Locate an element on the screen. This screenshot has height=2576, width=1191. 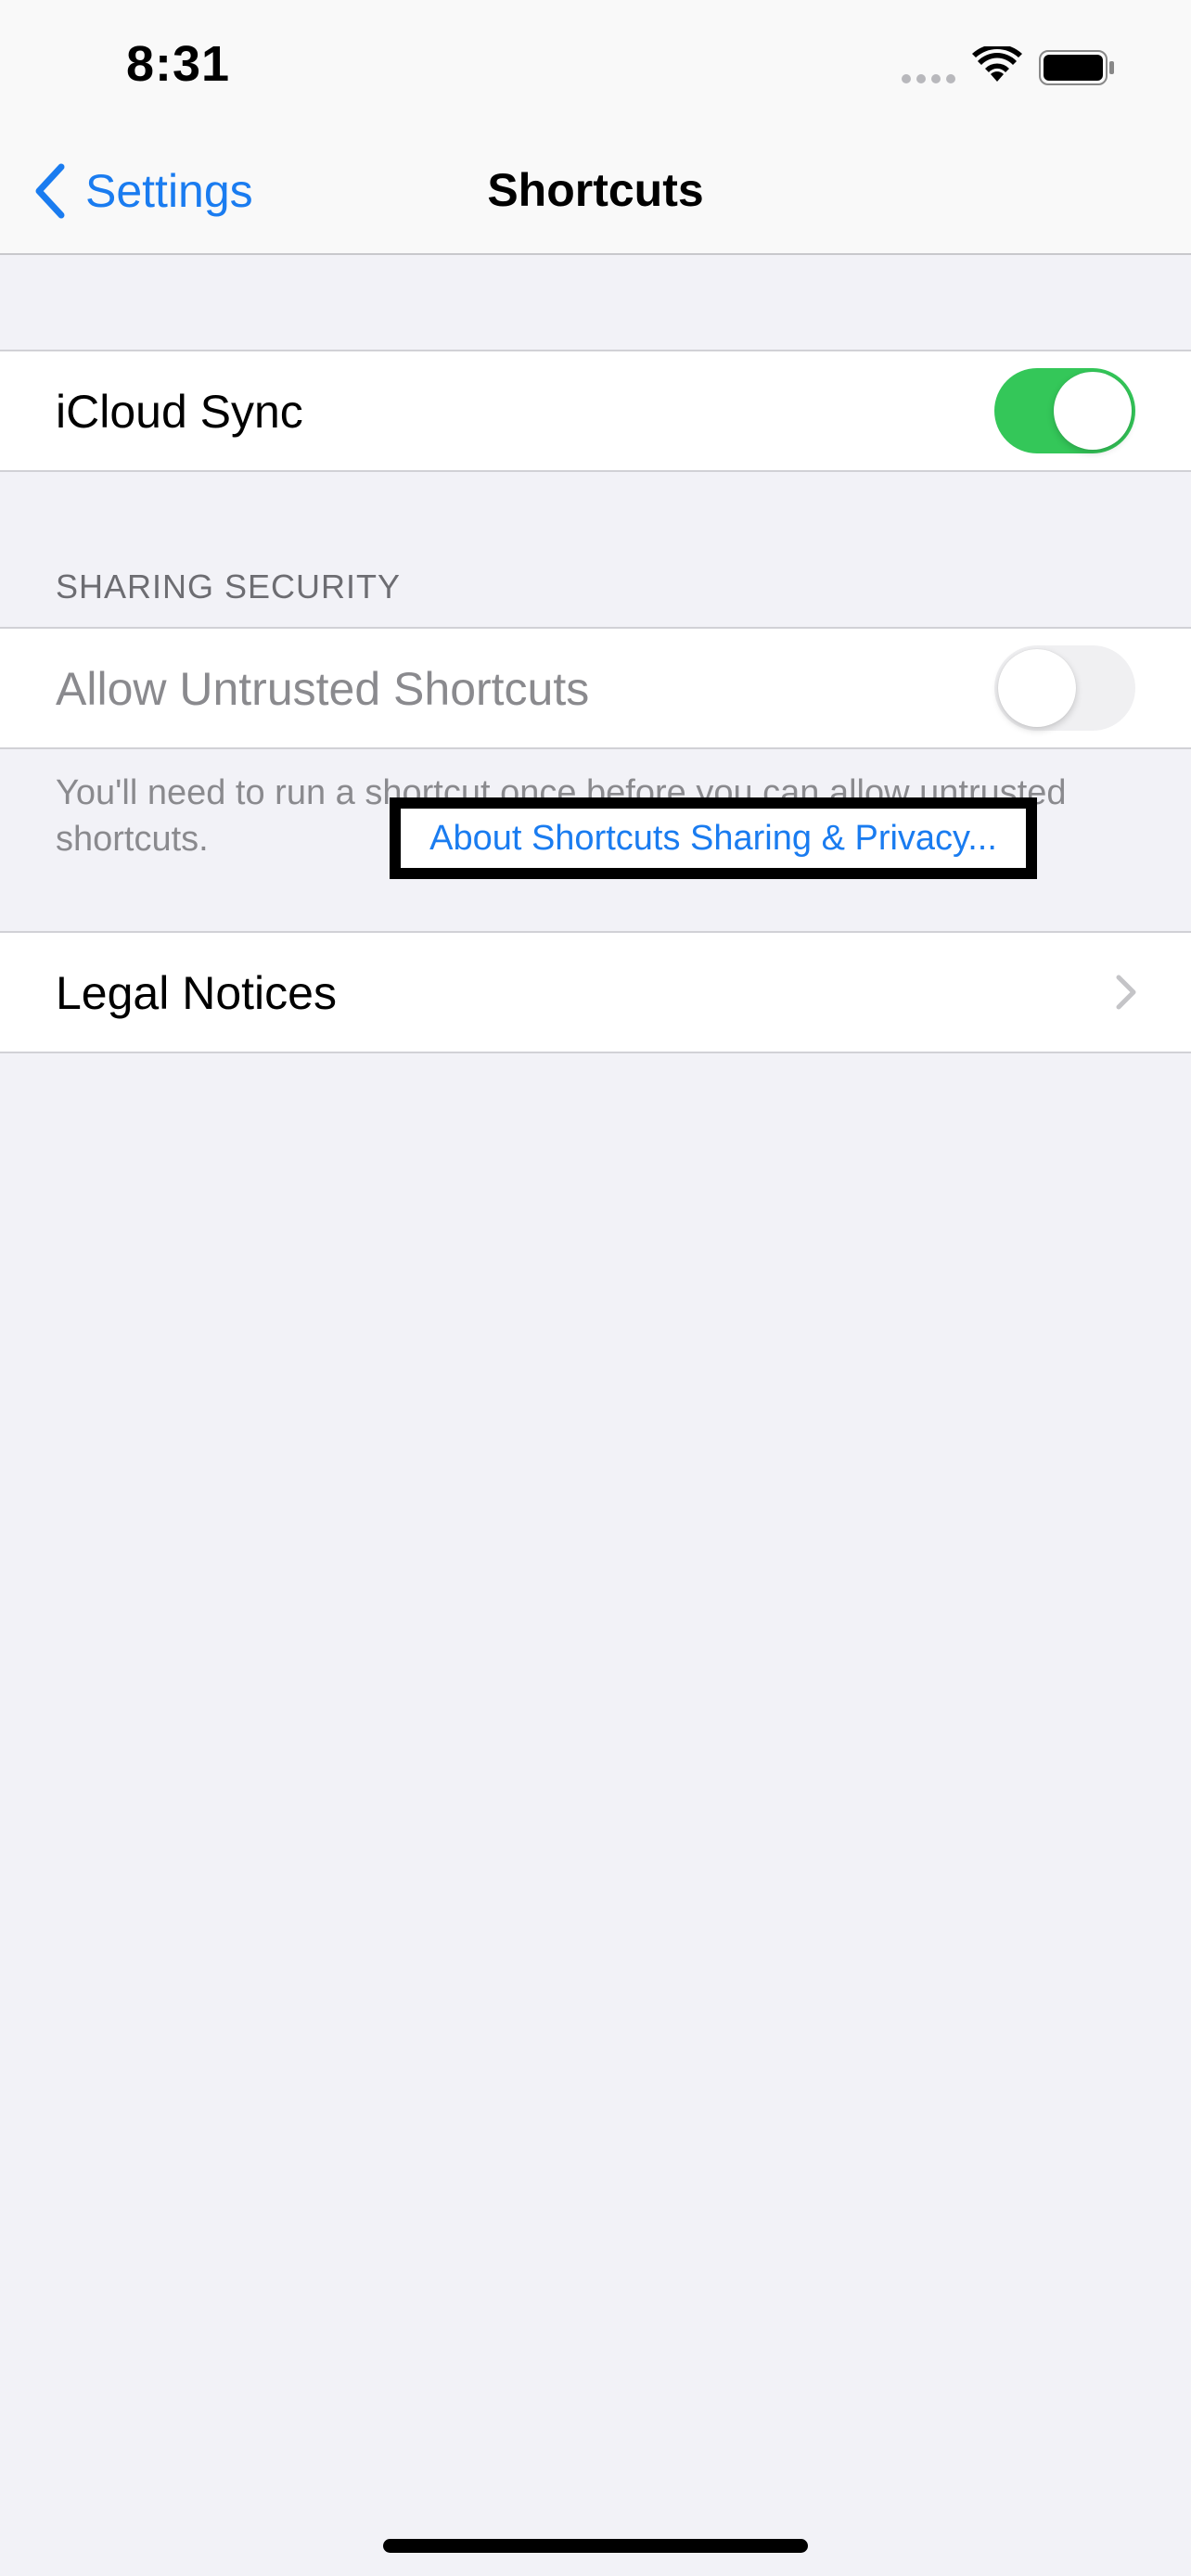
icloud-sync-label: iCloud Sync is located at coordinates (179, 412).